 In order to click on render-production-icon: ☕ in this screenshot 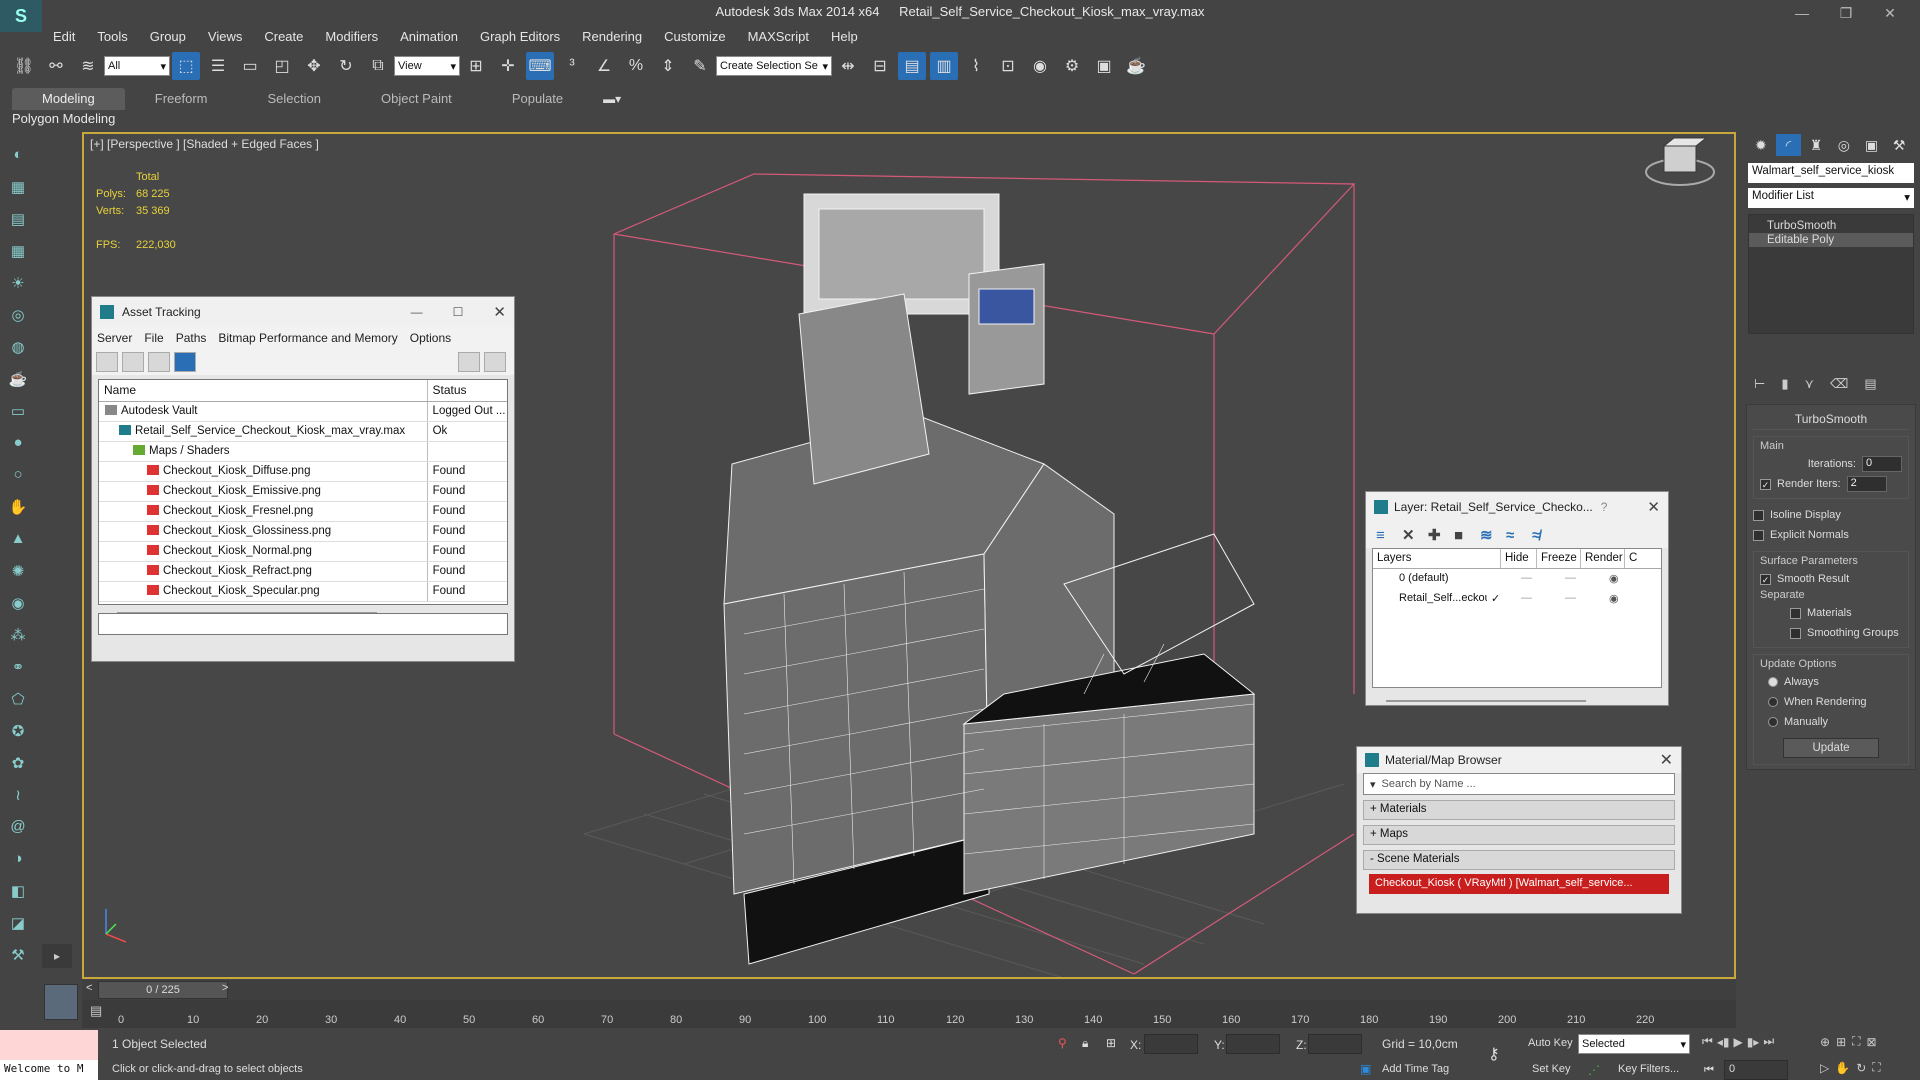, I will do `click(1136, 66)`.